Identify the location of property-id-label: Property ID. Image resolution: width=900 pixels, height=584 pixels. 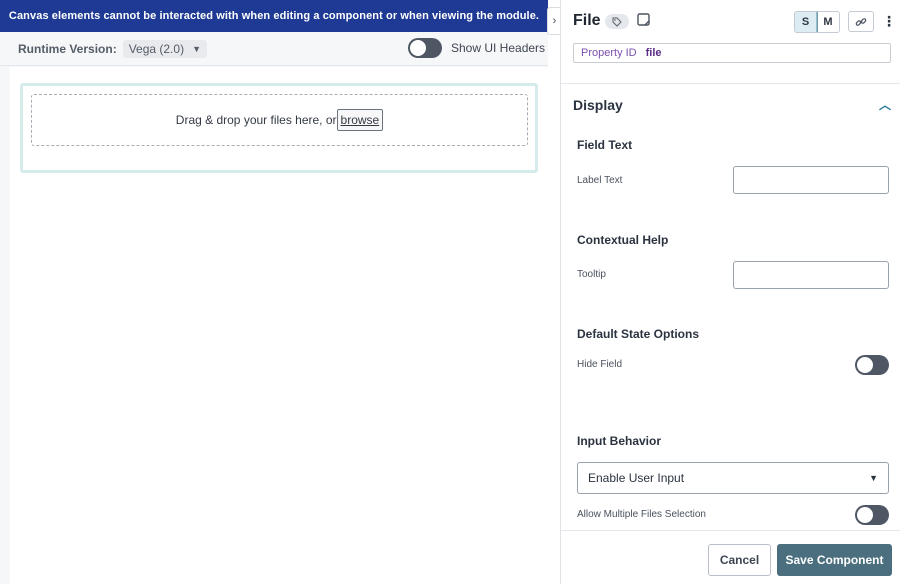
(609, 53).